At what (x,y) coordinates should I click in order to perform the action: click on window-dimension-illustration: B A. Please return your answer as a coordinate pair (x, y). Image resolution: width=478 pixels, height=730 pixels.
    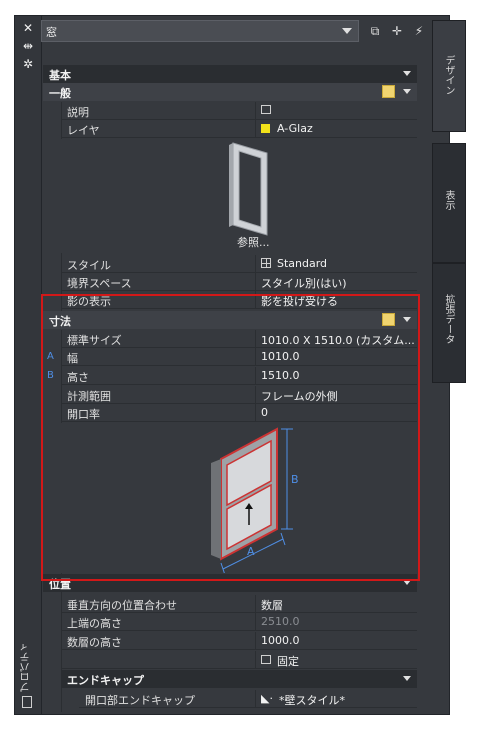
    Looking at the image, I should click on (255, 501).